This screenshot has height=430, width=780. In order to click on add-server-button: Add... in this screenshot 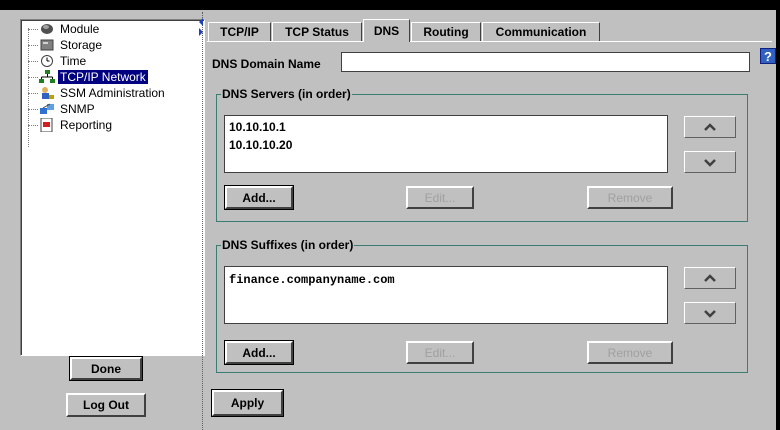, I will do `click(259, 197)`.